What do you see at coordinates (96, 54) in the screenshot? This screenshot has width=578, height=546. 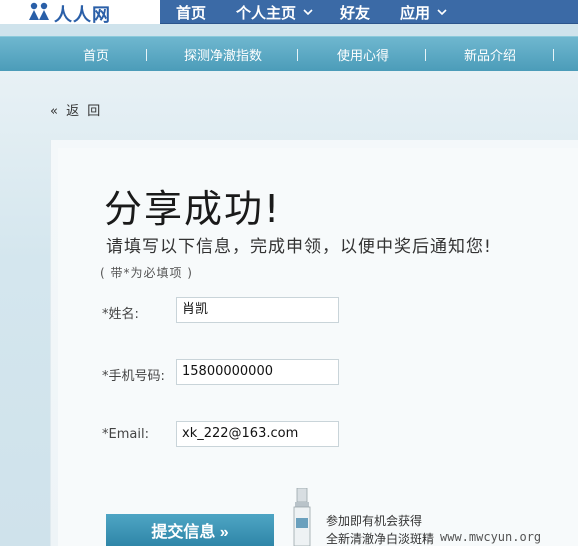 I see `subnav-home: 首页` at bounding box center [96, 54].